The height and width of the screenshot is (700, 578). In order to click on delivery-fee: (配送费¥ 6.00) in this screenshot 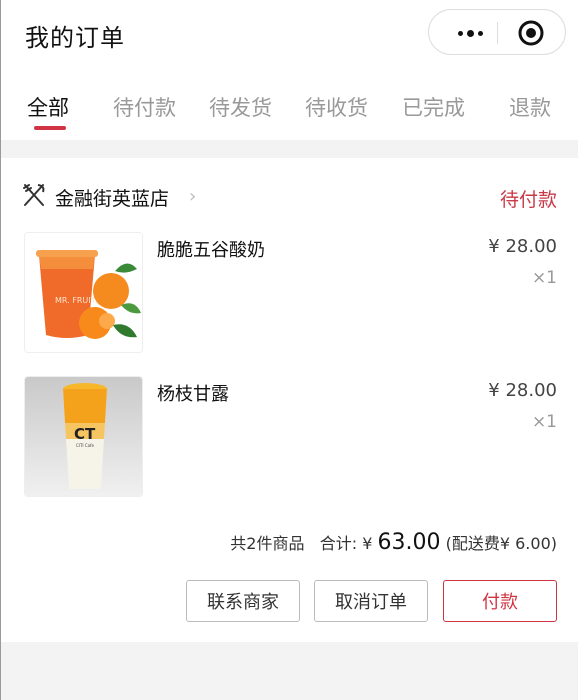, I will do `click(501, 543)`.